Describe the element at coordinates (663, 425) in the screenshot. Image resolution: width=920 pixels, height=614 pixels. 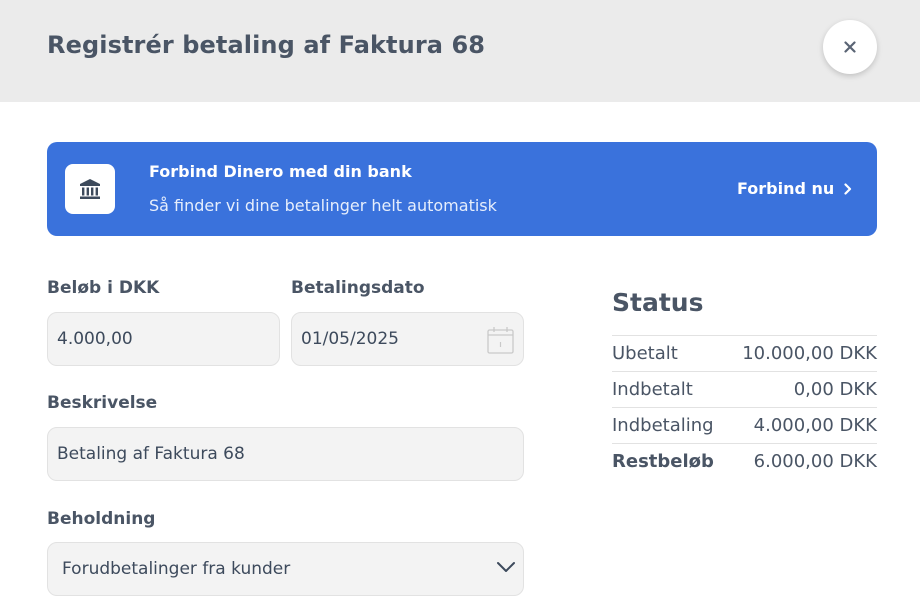
I see `status-label: Indbetaling` at that location.